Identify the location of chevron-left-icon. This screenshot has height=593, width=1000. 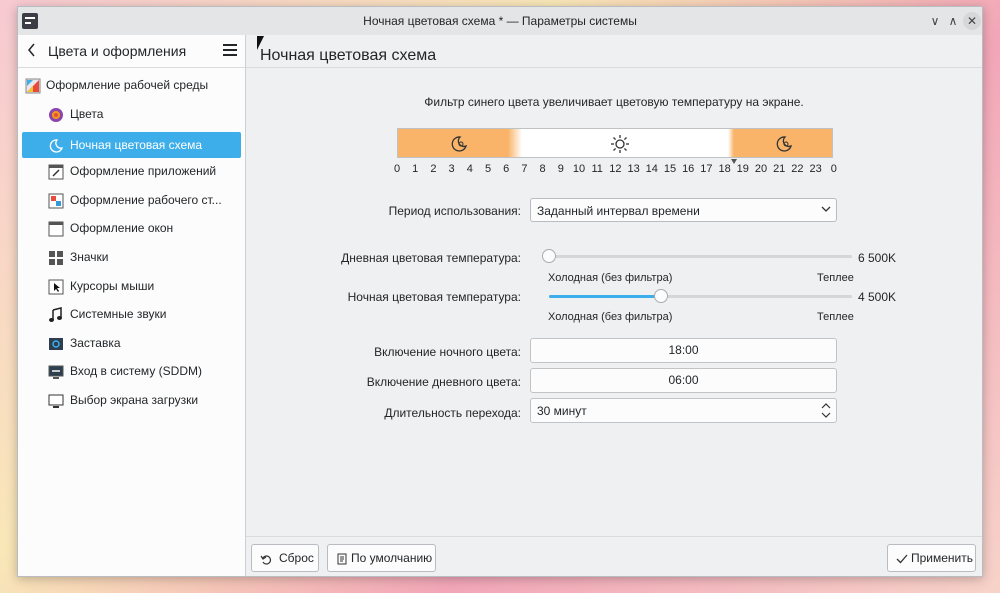
(31, 52).